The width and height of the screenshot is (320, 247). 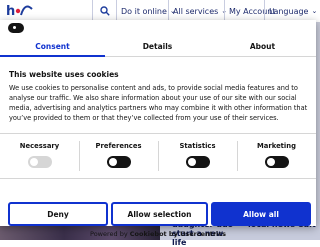 I want to click on necessary-toggle, so click(x=39, y=162).